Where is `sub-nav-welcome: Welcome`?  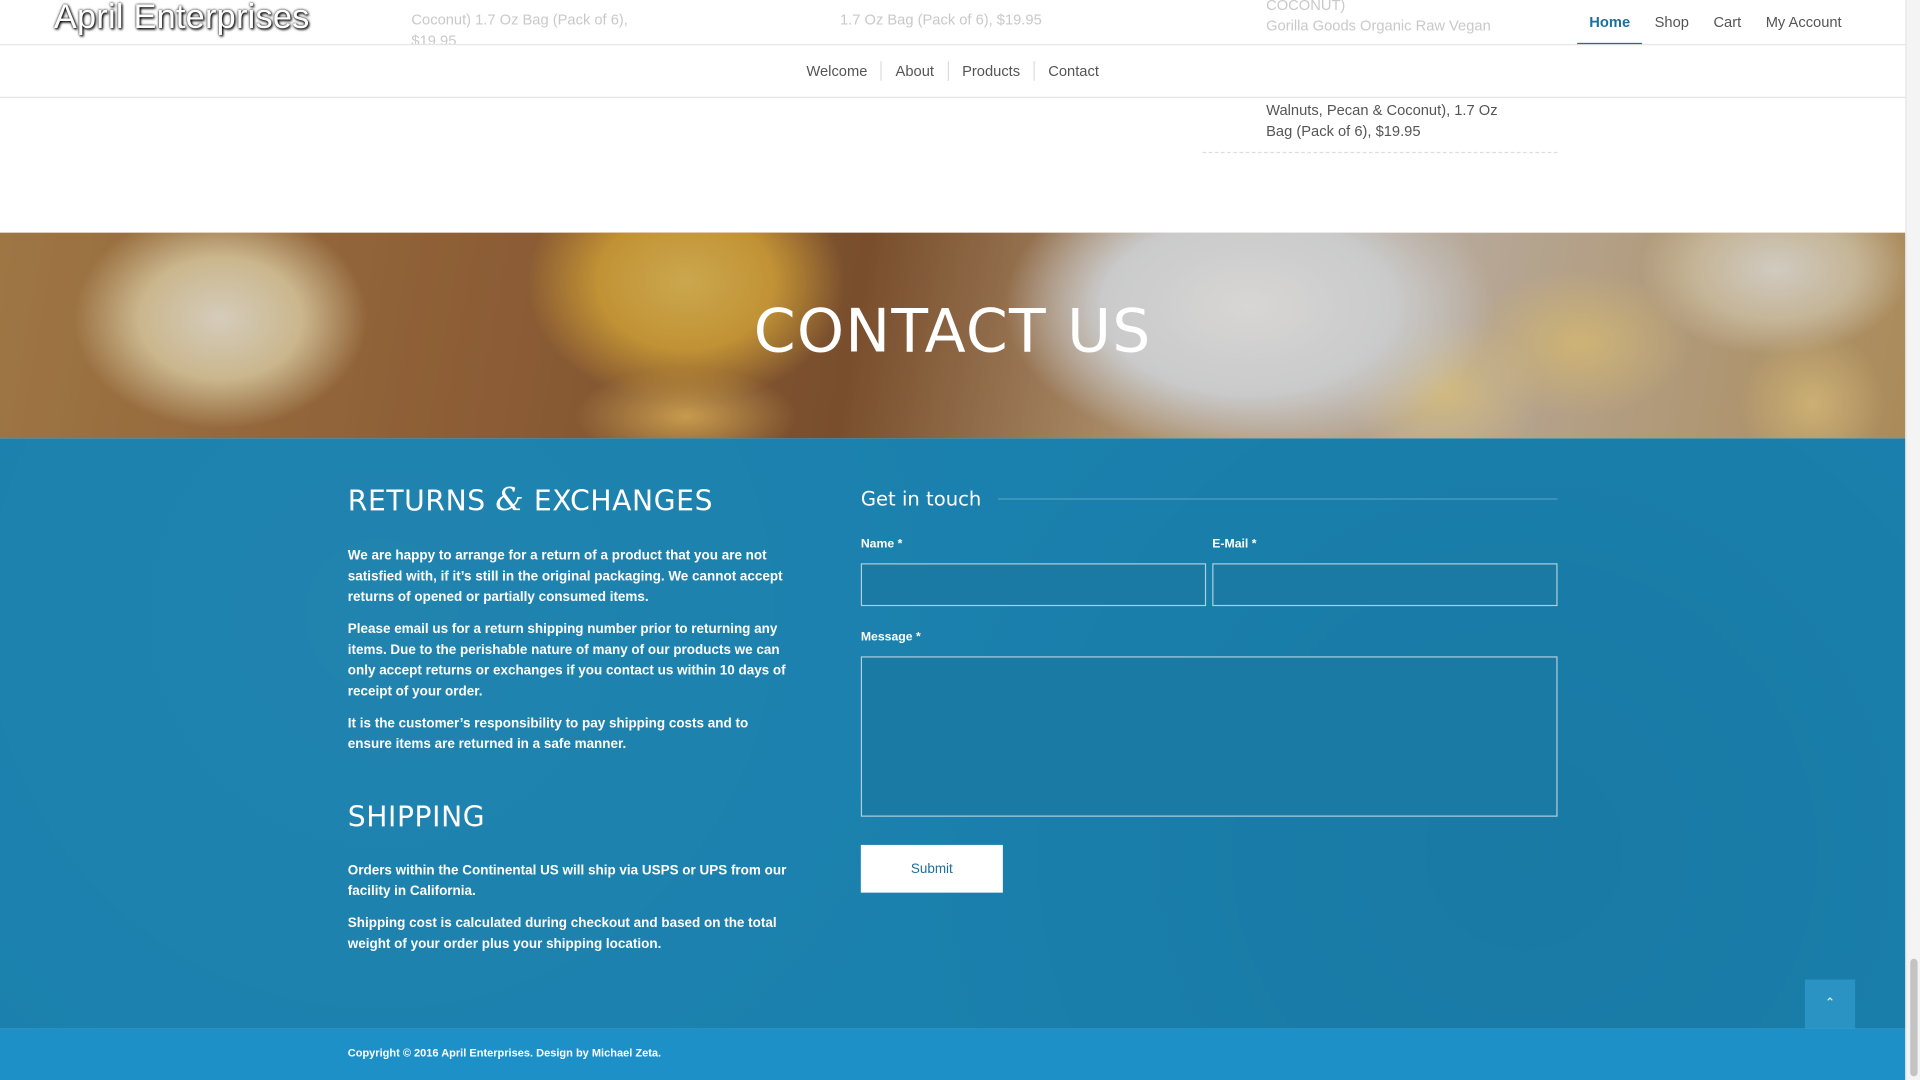 sub-nav-welcome: Welcome is located at coordinates (837, 71).